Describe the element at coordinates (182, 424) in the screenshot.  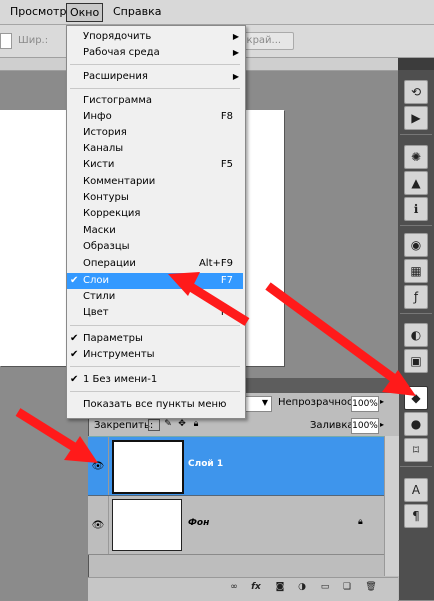
I see `lock-position-icon: ✥` at that location.